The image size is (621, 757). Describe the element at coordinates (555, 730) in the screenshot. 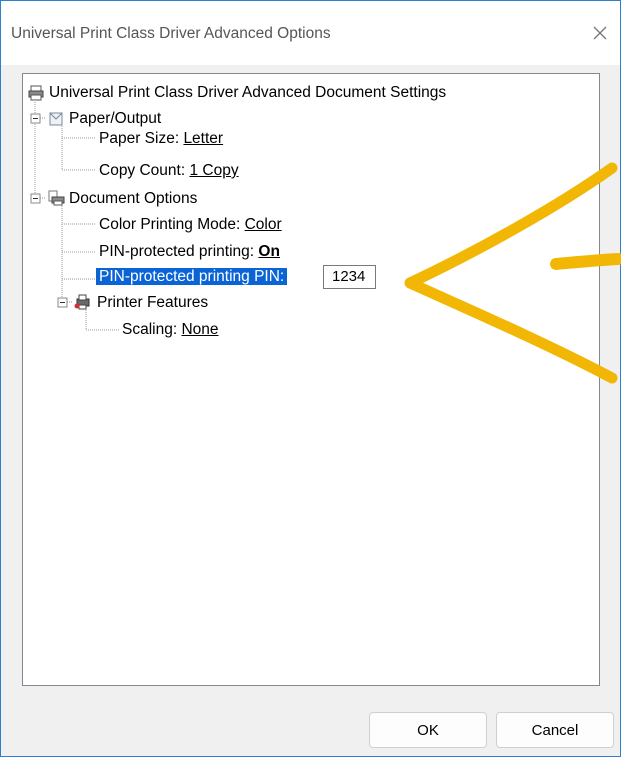

I see `cancel-button: Cancel` at that location.